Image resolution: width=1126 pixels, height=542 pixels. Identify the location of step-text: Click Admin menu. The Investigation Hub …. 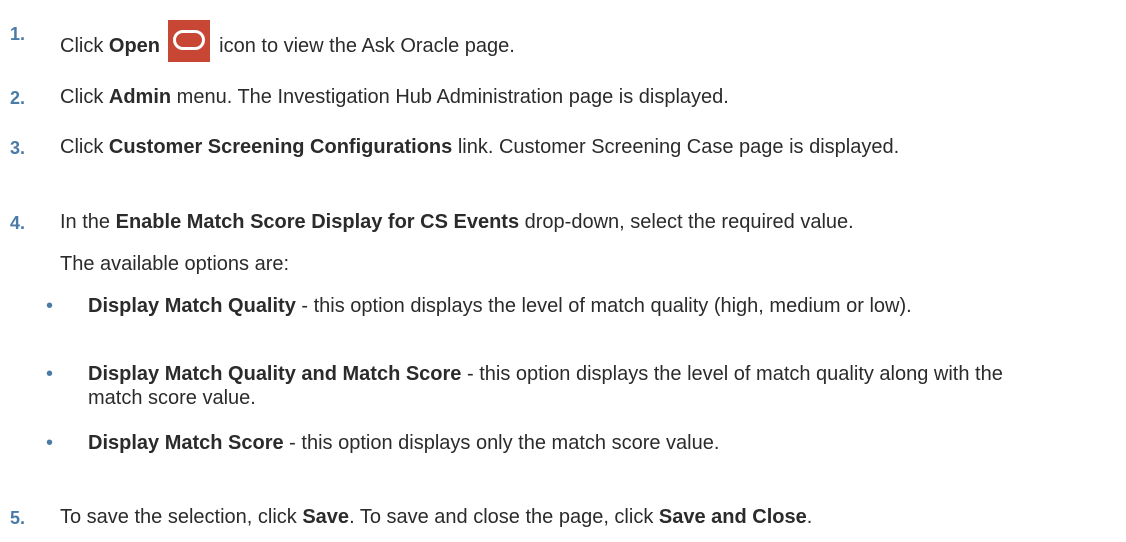
(590, 97).